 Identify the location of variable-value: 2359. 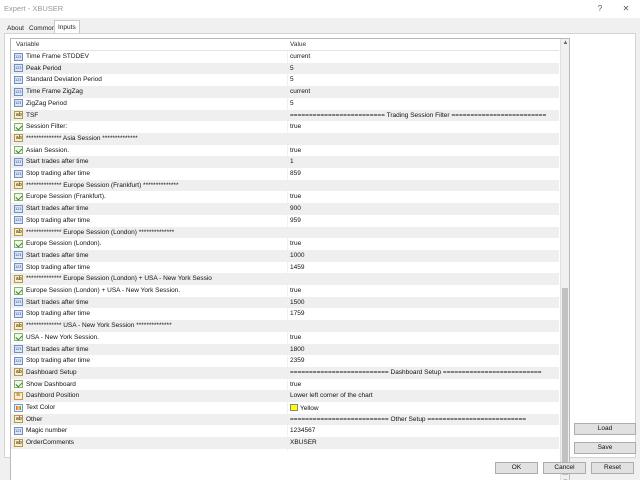
(297, 360).